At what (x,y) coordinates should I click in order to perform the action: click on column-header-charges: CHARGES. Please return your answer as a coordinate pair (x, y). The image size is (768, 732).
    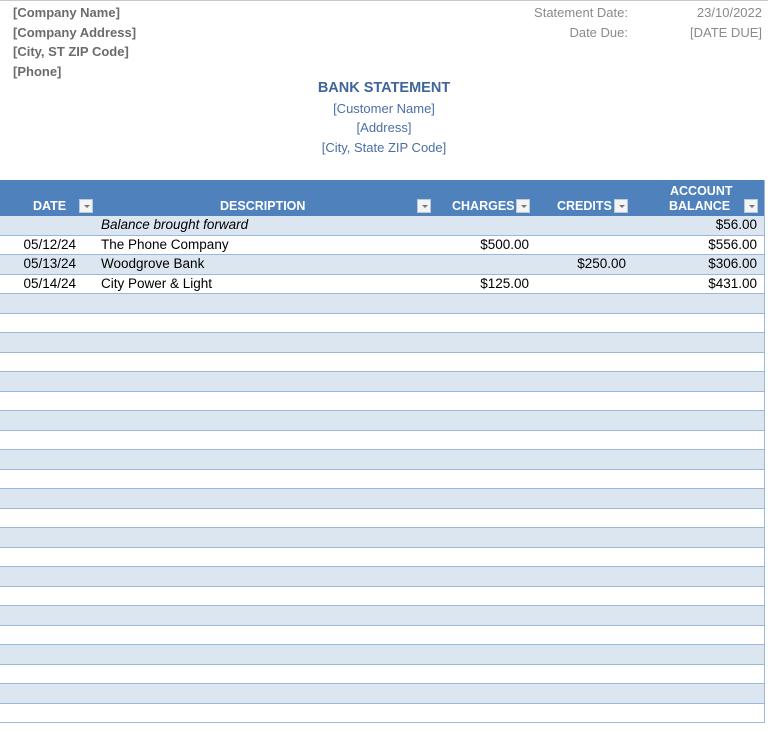
    Looking at the image, I should click on (483, 206).